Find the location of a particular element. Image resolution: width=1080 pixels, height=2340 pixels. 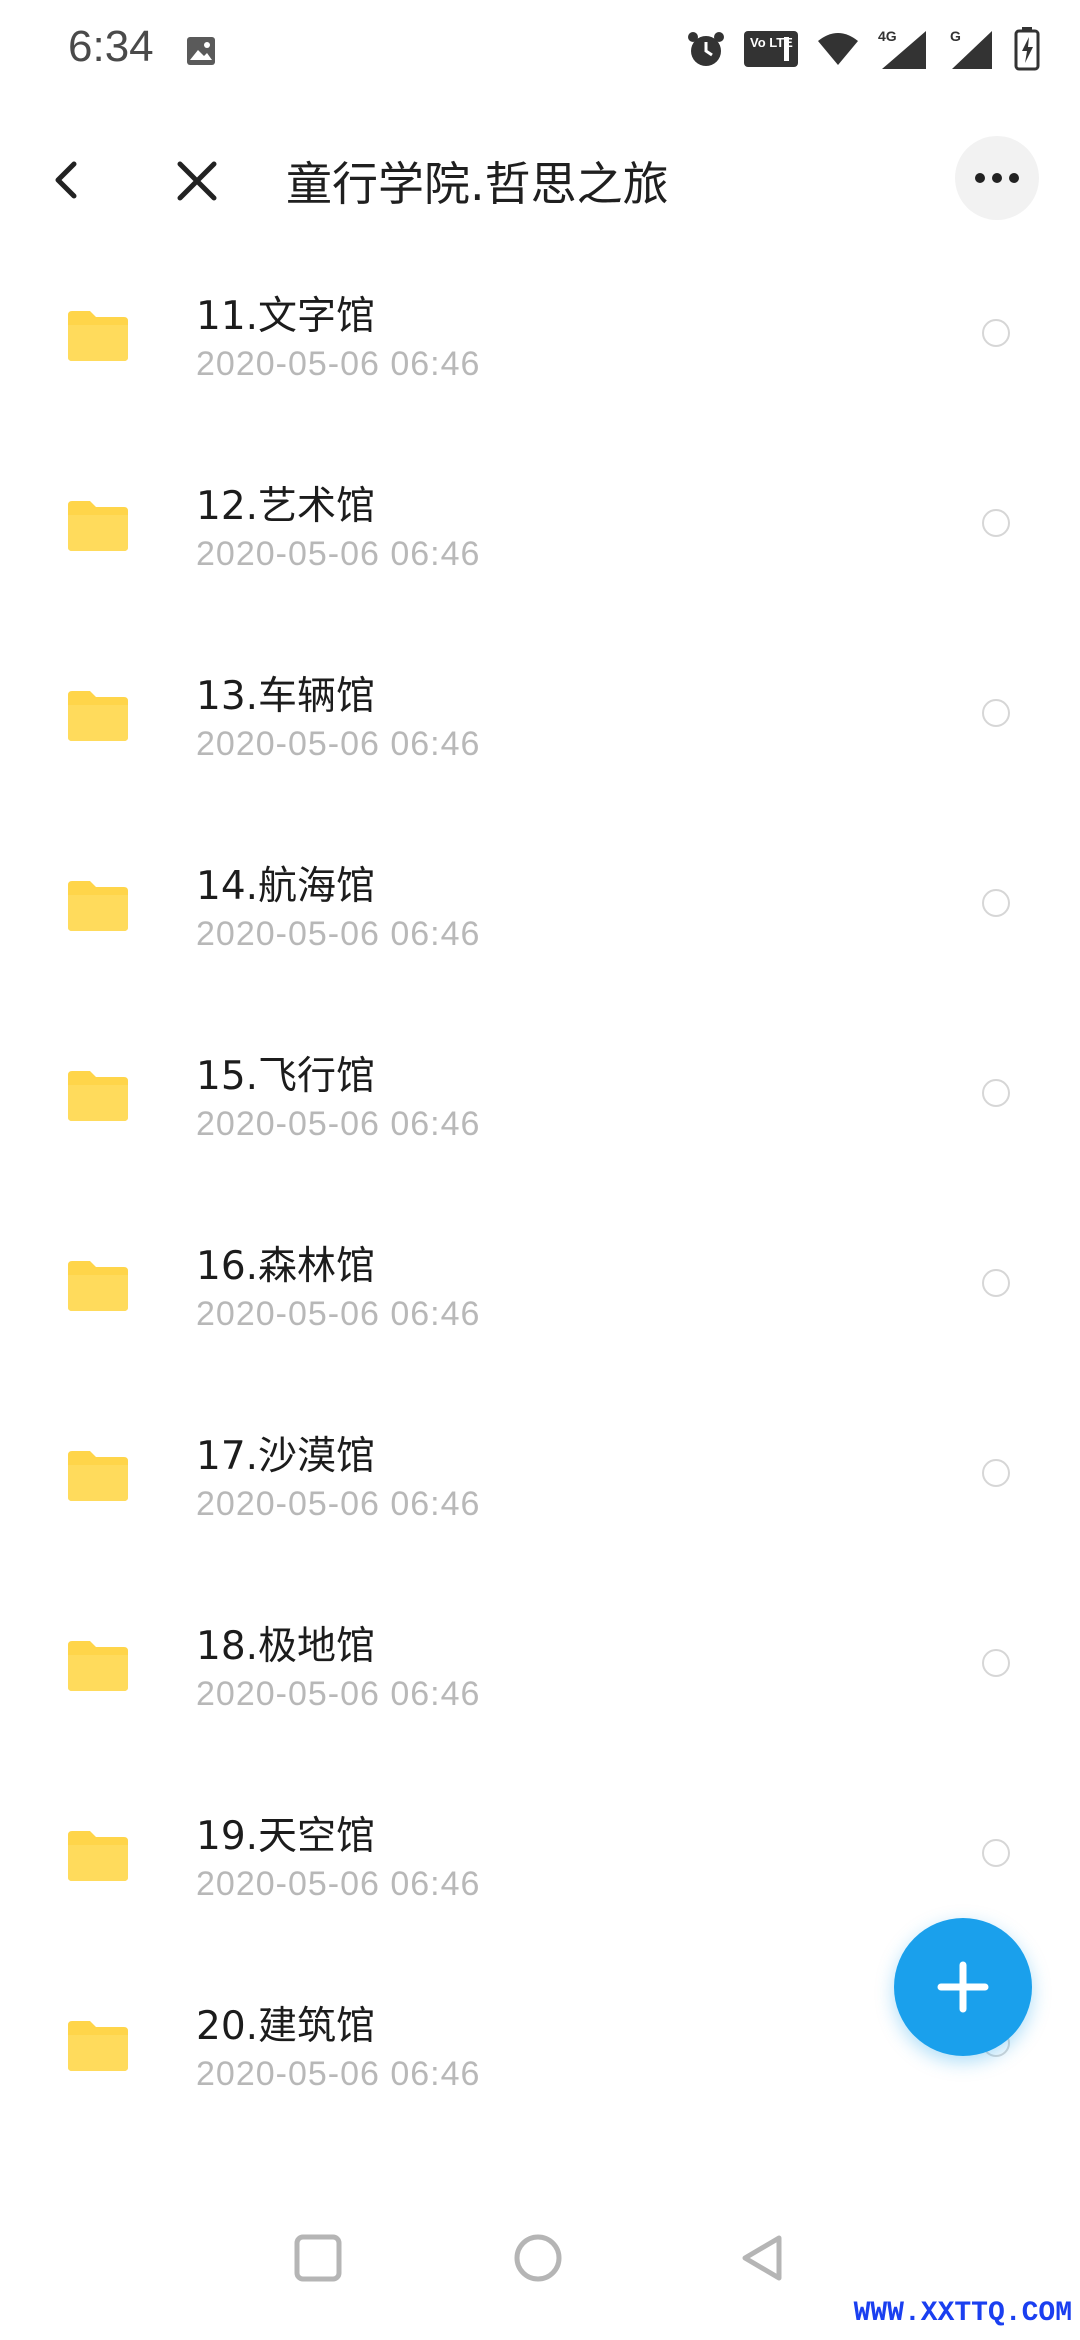

file-name: 12.艺术馆 is located at coordinates (286, 506).